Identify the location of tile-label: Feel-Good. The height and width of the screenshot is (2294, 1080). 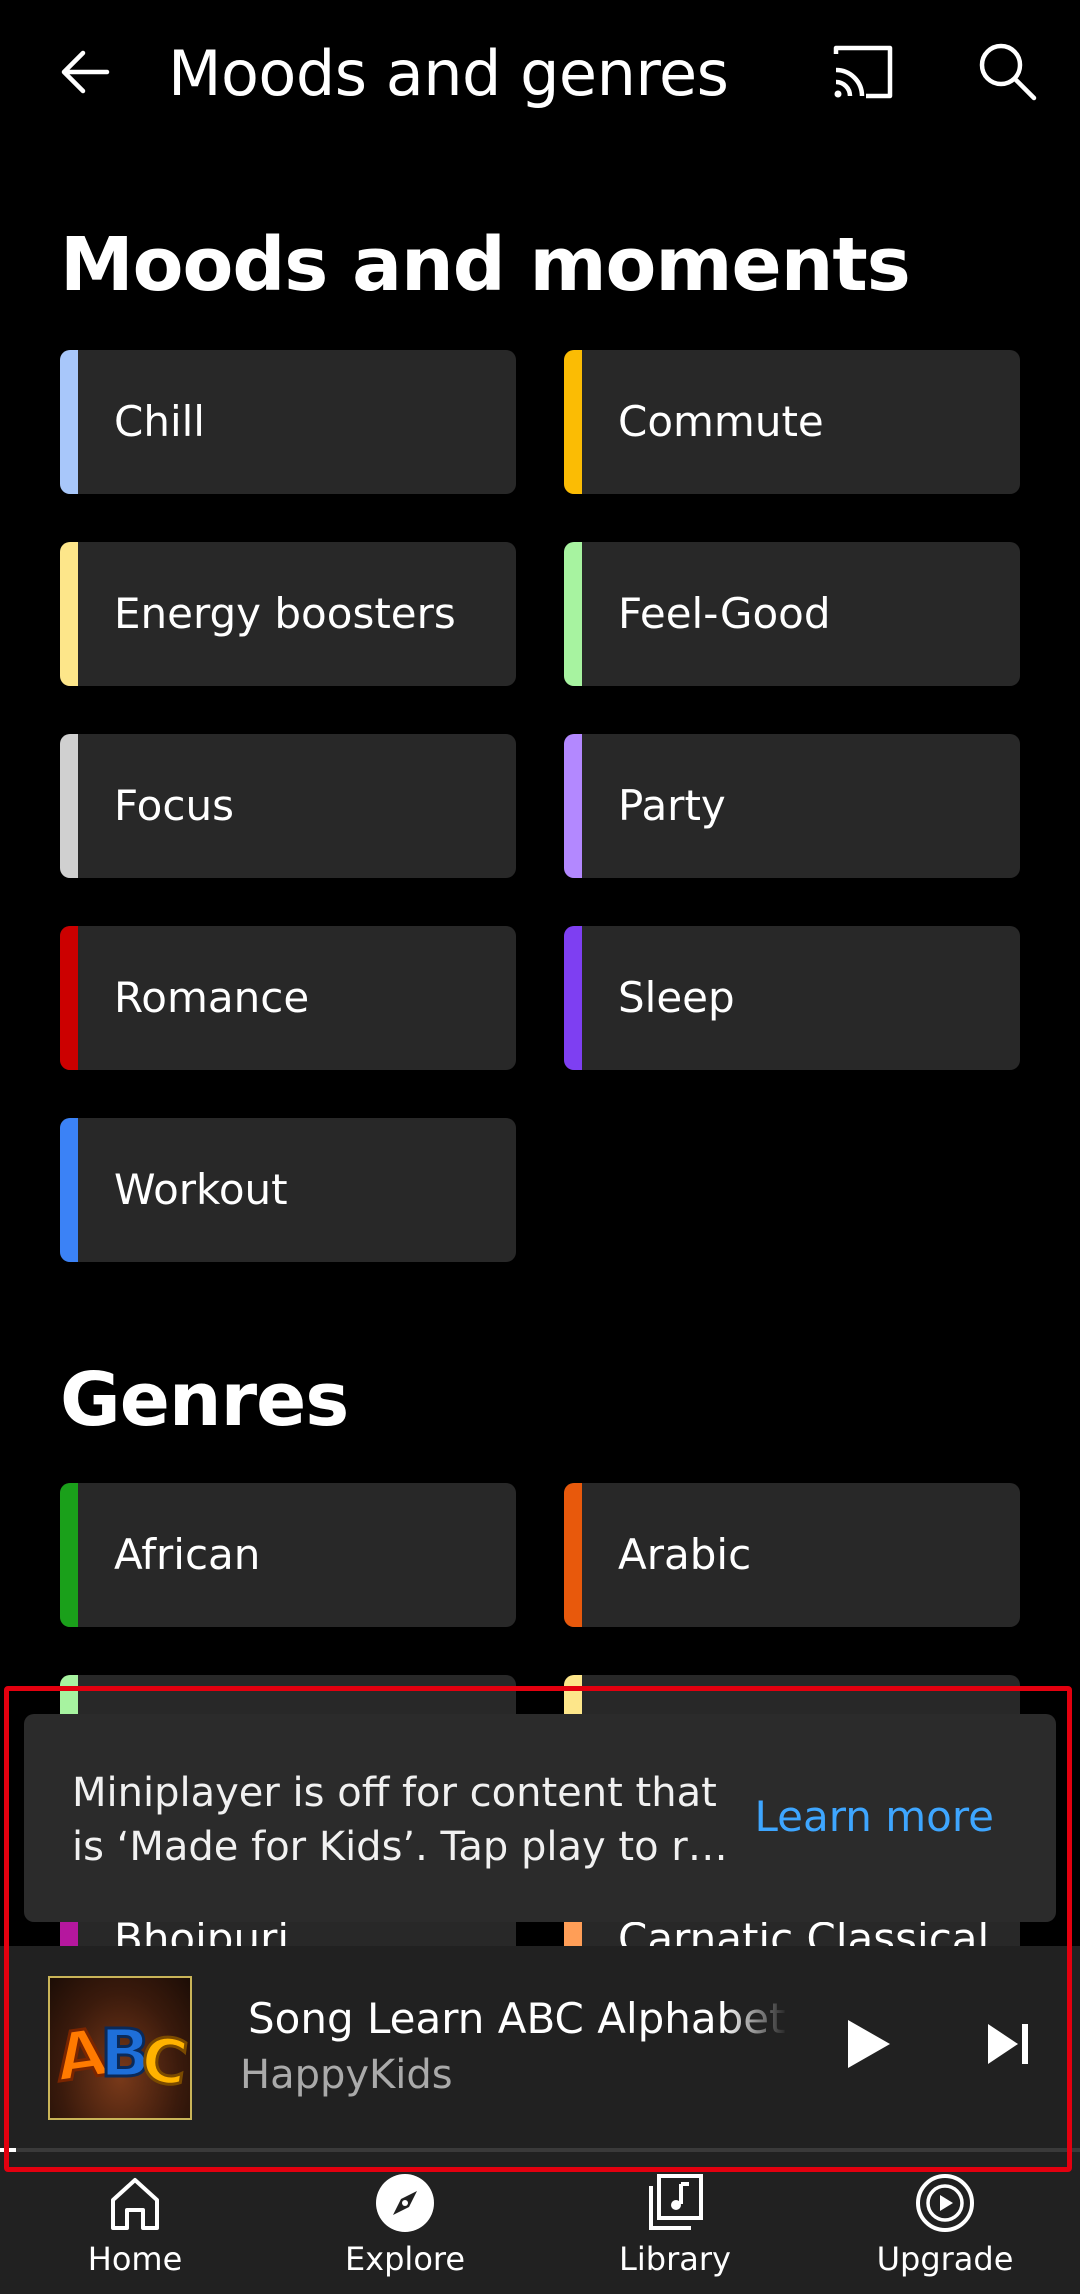
(724, 613).